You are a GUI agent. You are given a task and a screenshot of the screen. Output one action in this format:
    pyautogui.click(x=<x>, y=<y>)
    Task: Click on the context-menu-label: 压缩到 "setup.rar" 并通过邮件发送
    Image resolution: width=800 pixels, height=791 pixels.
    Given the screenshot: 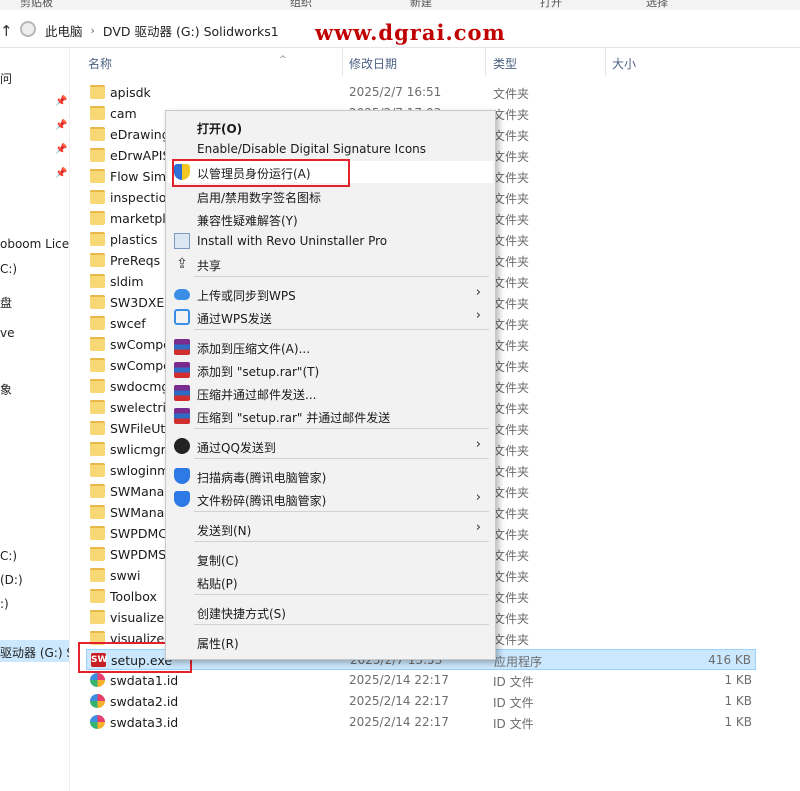 What is the action you would take?
    pyautogui.click(x=294, y=418)
    